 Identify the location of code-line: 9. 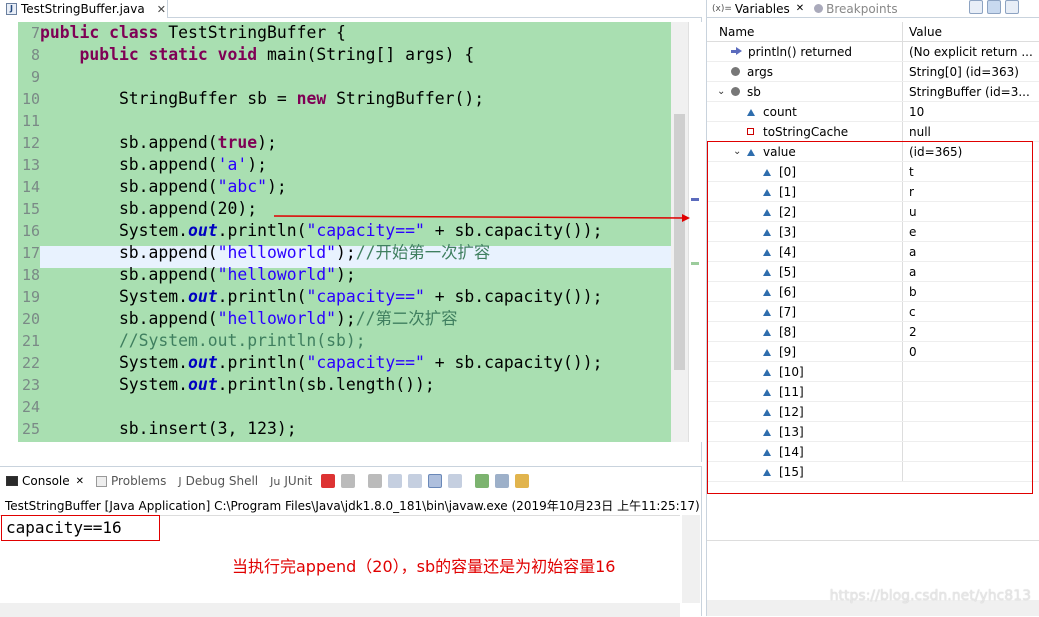
(29, 77).